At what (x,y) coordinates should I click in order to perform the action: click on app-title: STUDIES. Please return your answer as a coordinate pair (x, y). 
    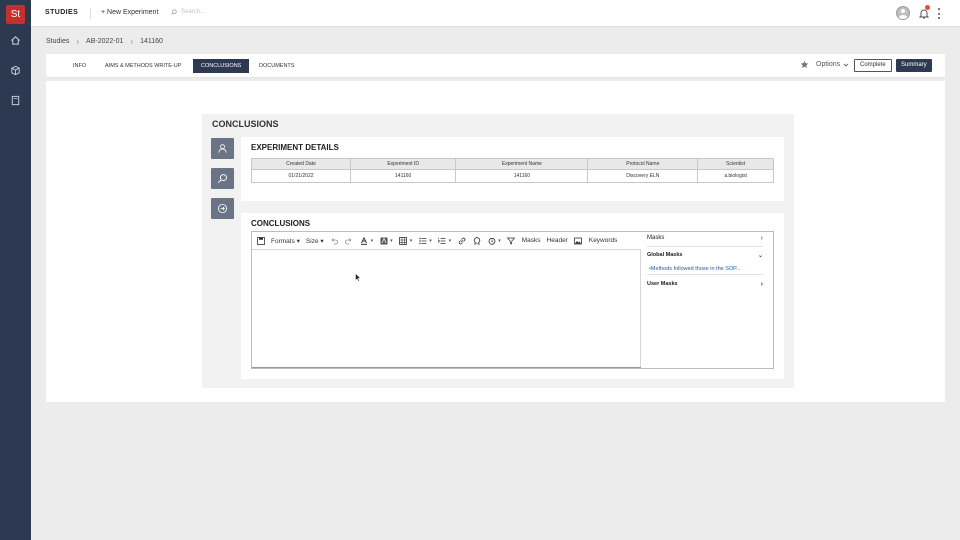
    Looking at the image, I should click on (61, 12).